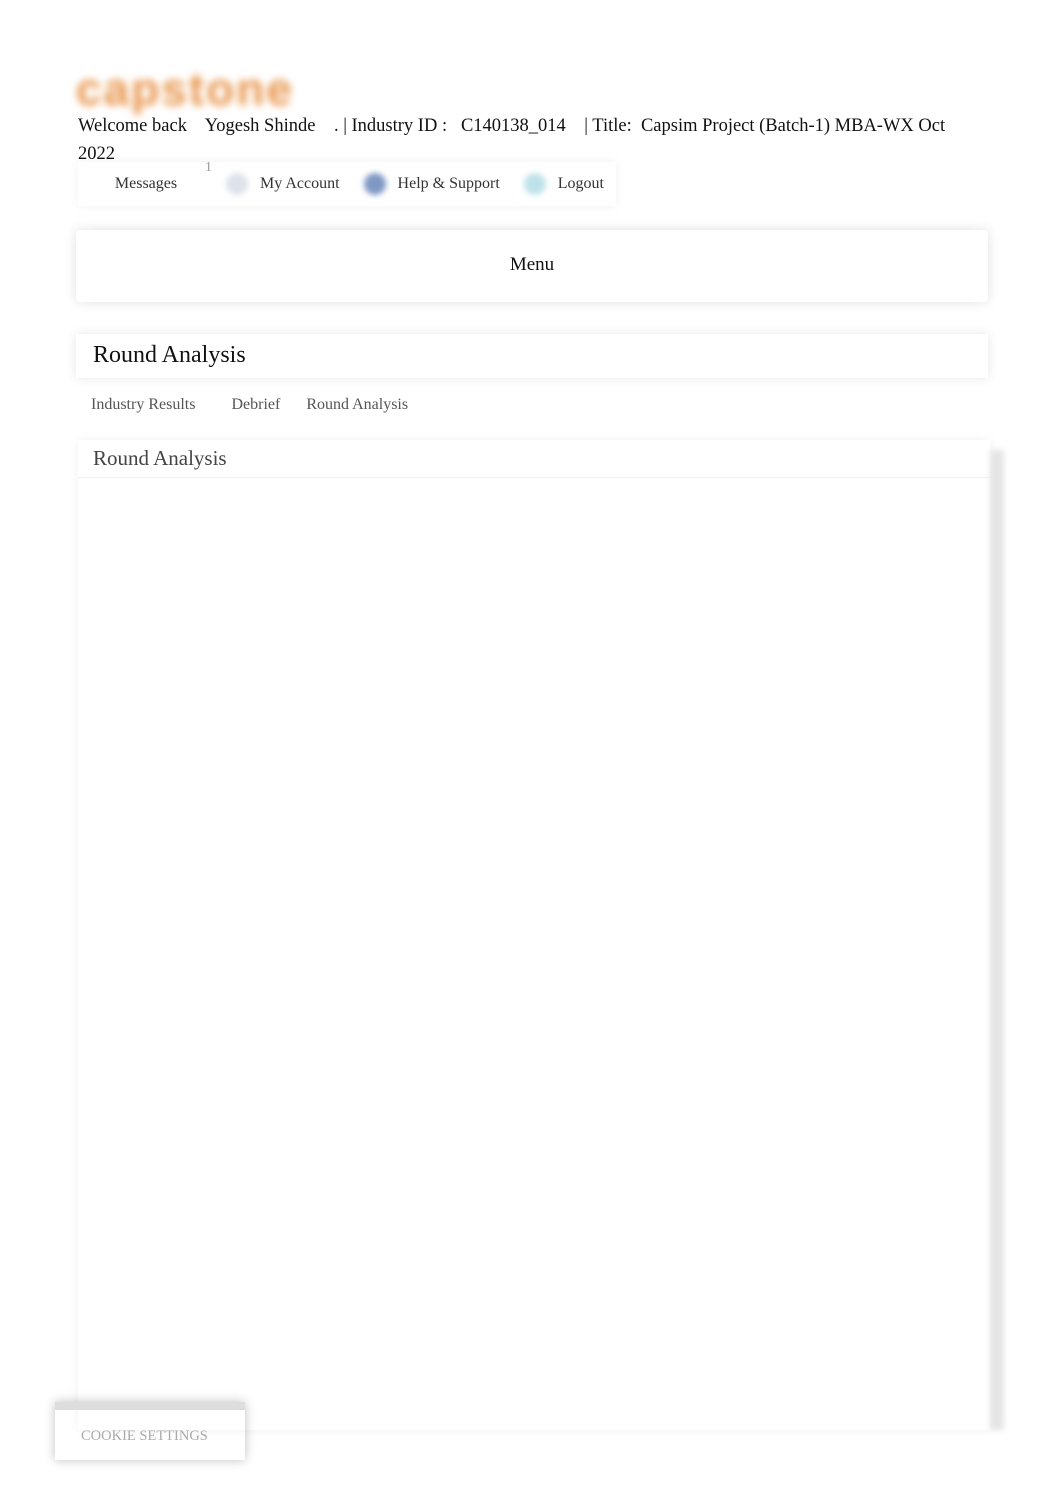  What do you see at coordinates (534, 459) in the screenshot?
I see `content-title: Round Analysis` at bounding box center [534, 459].